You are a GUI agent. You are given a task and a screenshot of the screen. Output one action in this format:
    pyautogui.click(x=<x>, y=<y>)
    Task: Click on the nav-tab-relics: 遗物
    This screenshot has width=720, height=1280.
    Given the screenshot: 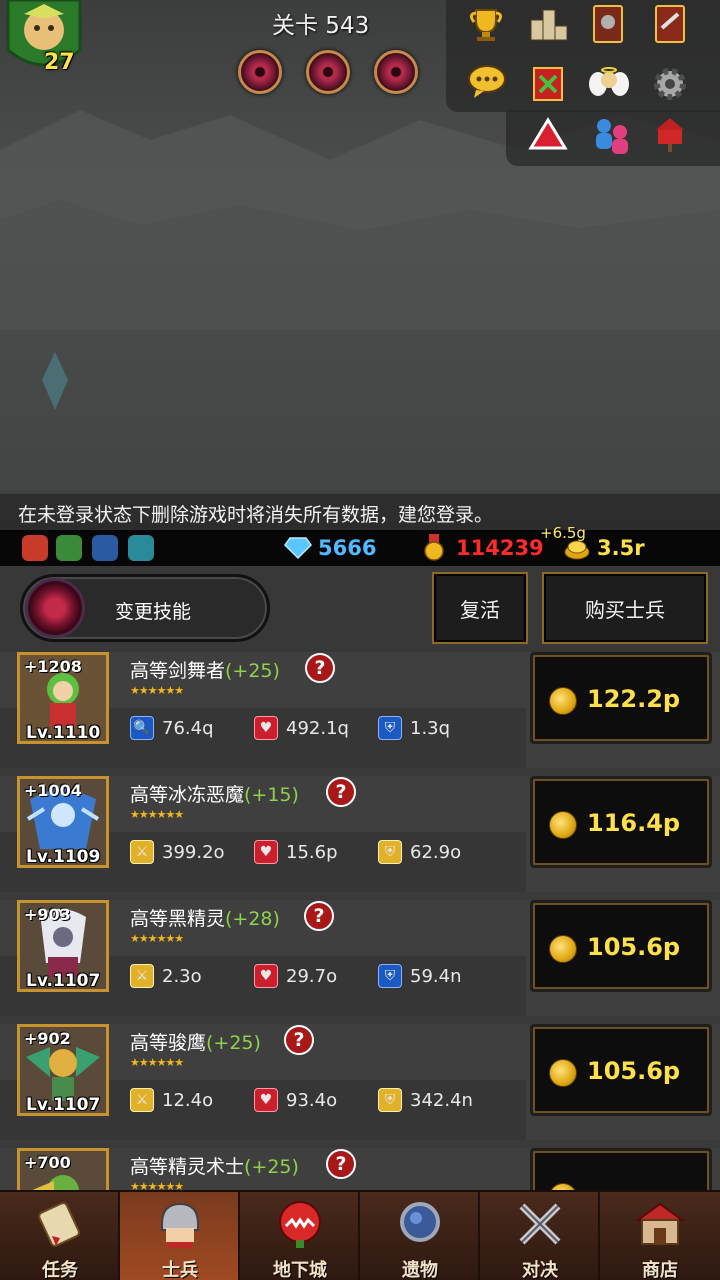 What is the action you would take?
    pyautogui.click(x=420, y=1236)
    